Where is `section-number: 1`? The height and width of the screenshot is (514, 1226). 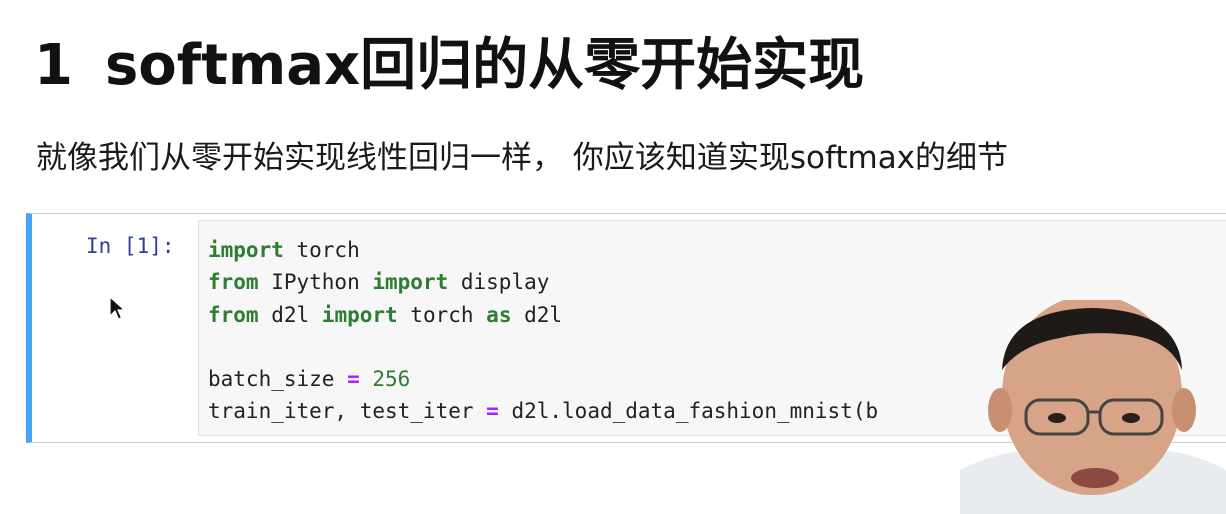
section-number: 1 is located at coordinates (53, 65).